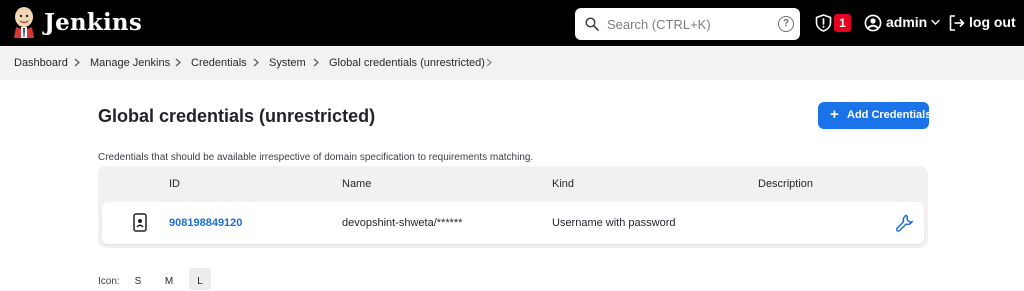 The width and height of the screenshot is (1024, 291). What do you see at coordinates (957, 23) in the screenshot?
I see `logout-icon` at bounding box center [957, 23].